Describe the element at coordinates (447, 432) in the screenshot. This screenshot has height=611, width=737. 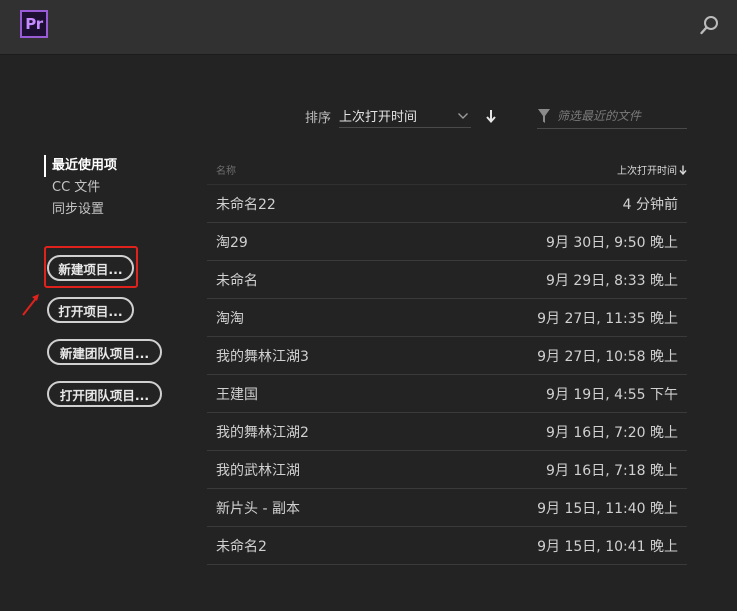
I see `table-row: 我的舞林江湖2 9月 16日, 7:20 晚上` at that location.